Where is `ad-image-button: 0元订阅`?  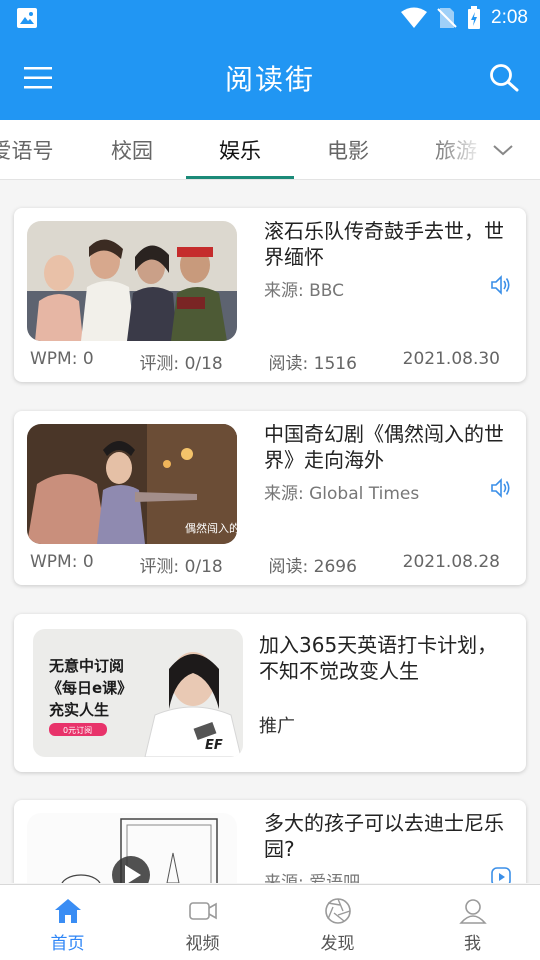
ad-image-button: 0元订阅 is located at coordinates (77, 730).